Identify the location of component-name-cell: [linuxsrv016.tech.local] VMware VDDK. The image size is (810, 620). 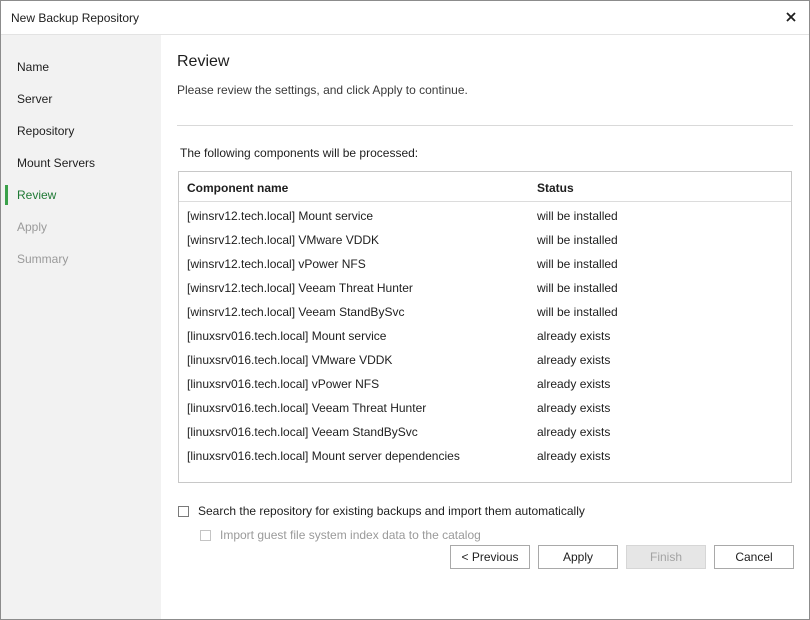
(290, 360).